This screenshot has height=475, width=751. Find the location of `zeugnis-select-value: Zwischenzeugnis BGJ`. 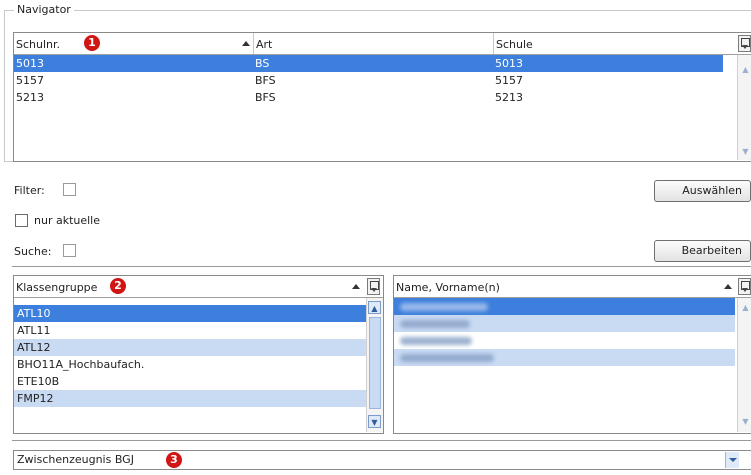

zeugnis-select-value: Zwischenzeugnis BGJ is located at coordinates (75, 459).